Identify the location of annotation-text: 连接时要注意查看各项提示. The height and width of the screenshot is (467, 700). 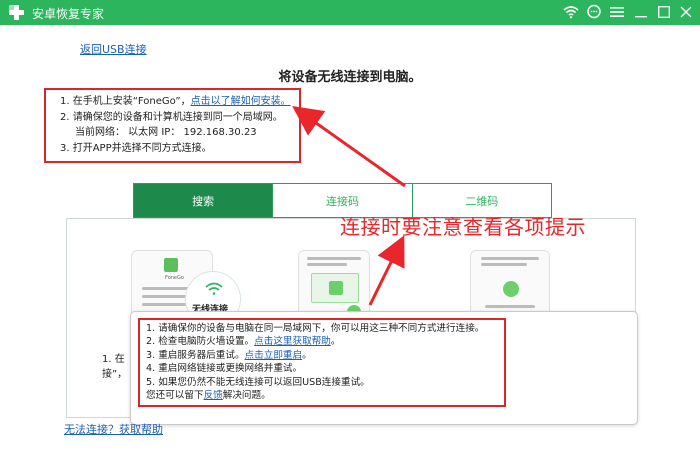
(463, 227).